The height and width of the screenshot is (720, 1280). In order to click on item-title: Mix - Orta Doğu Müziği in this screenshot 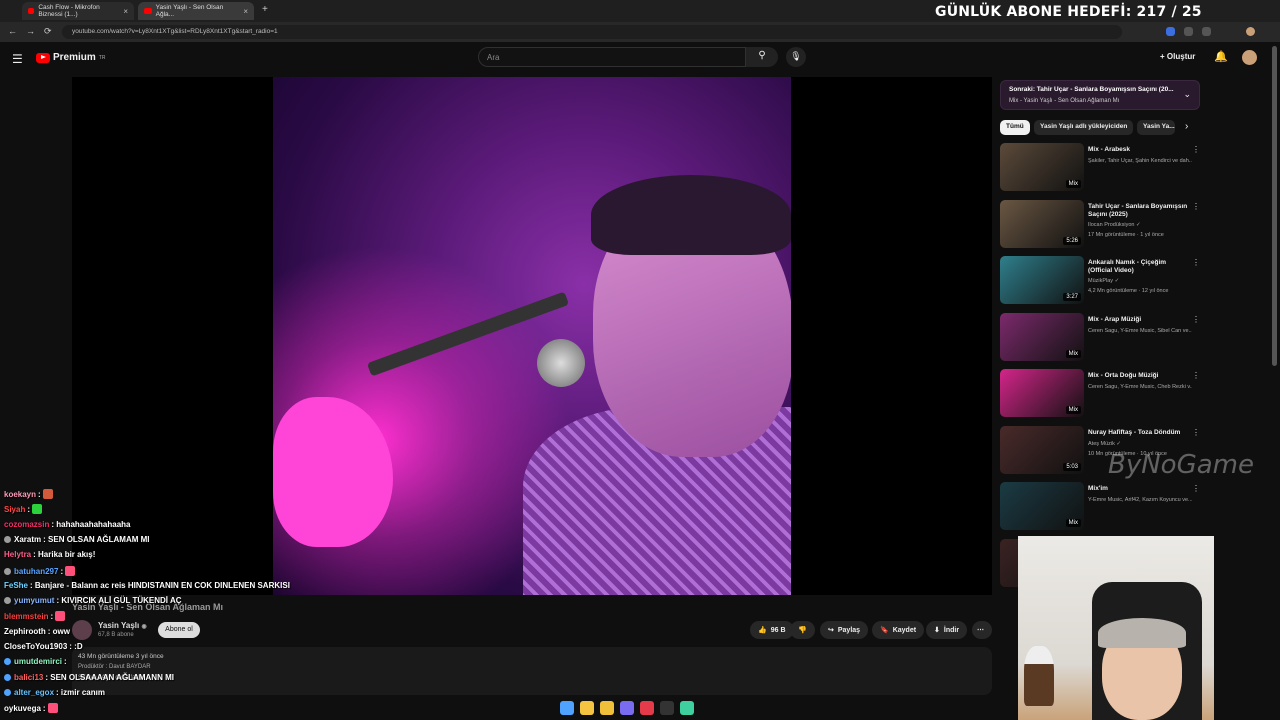, I will do `click(1140, 376)`.